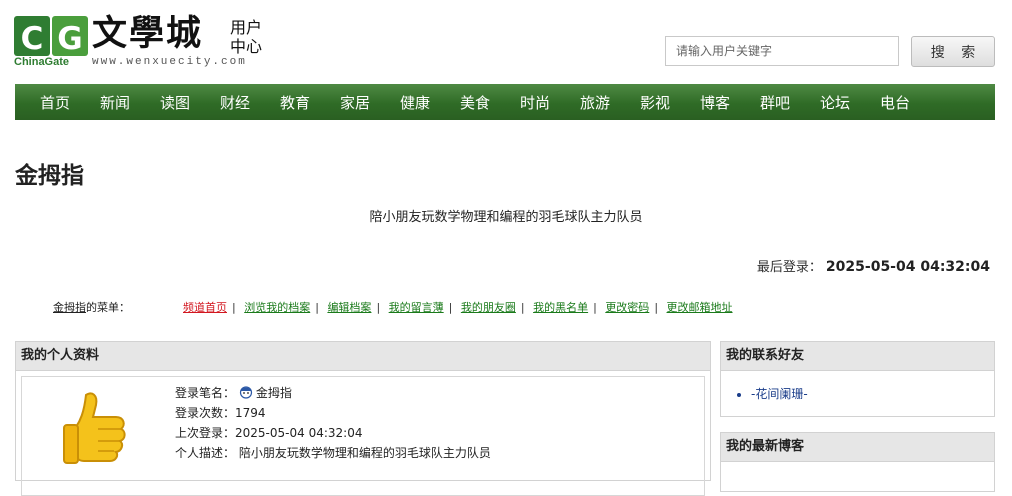 The height and width of the screenshot is (496, 1012). Describe the element at coordinates (49, 176) in the screenshot. I see `page-title: 金拇指` at that location.